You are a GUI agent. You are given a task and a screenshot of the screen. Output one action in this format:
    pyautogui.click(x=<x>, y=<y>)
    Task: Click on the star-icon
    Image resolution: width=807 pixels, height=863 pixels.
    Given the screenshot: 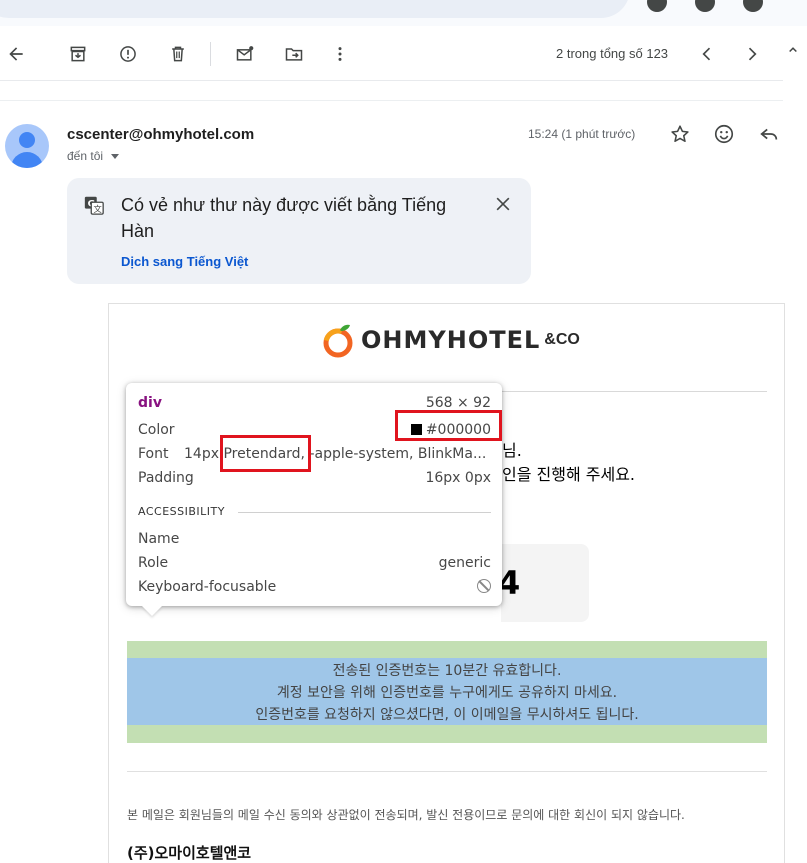 What is the action you would take?
    pyautogui.click(x=680, y=134)
    